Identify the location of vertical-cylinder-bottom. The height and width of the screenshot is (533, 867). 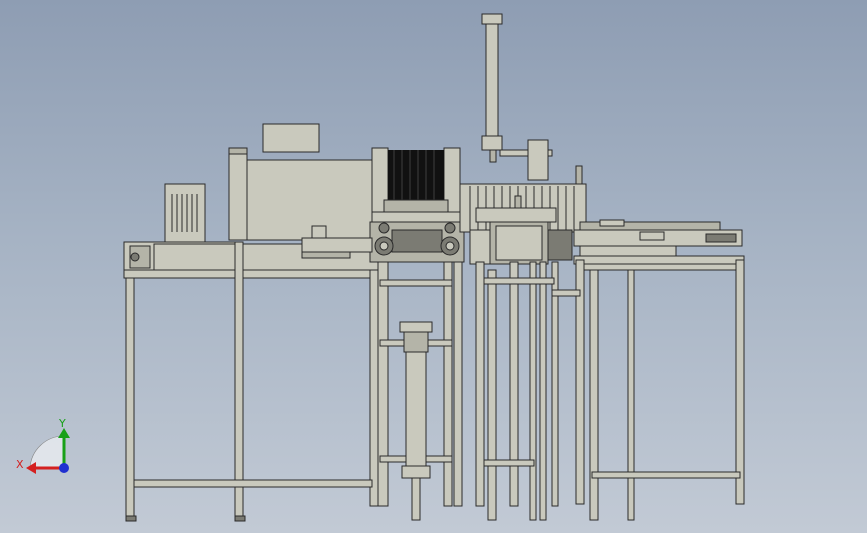
(416, 421).